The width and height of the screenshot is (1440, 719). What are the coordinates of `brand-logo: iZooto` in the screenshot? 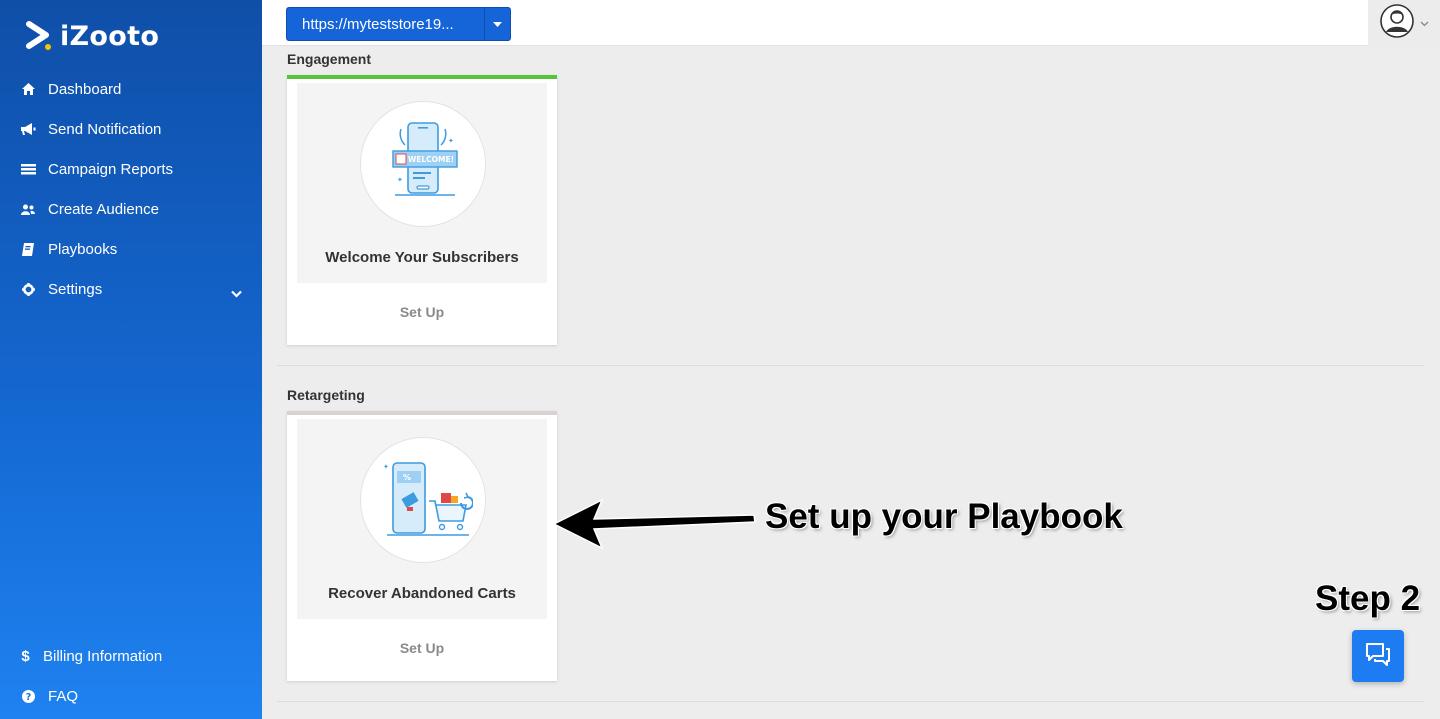 It's located at (92, 36).